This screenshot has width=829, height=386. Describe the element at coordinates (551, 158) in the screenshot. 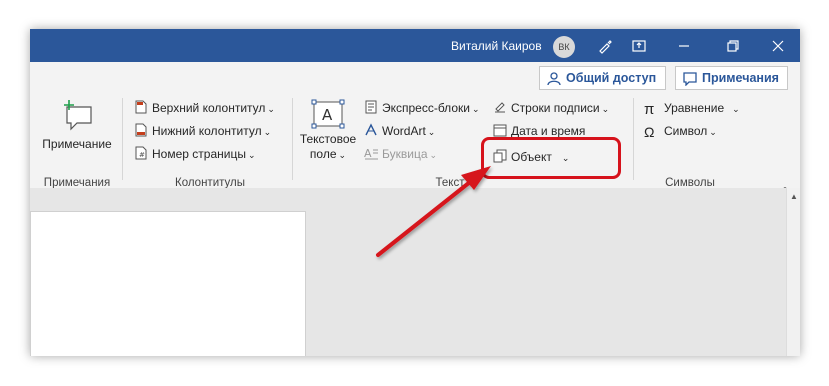

I see `object-highlight` at that location.